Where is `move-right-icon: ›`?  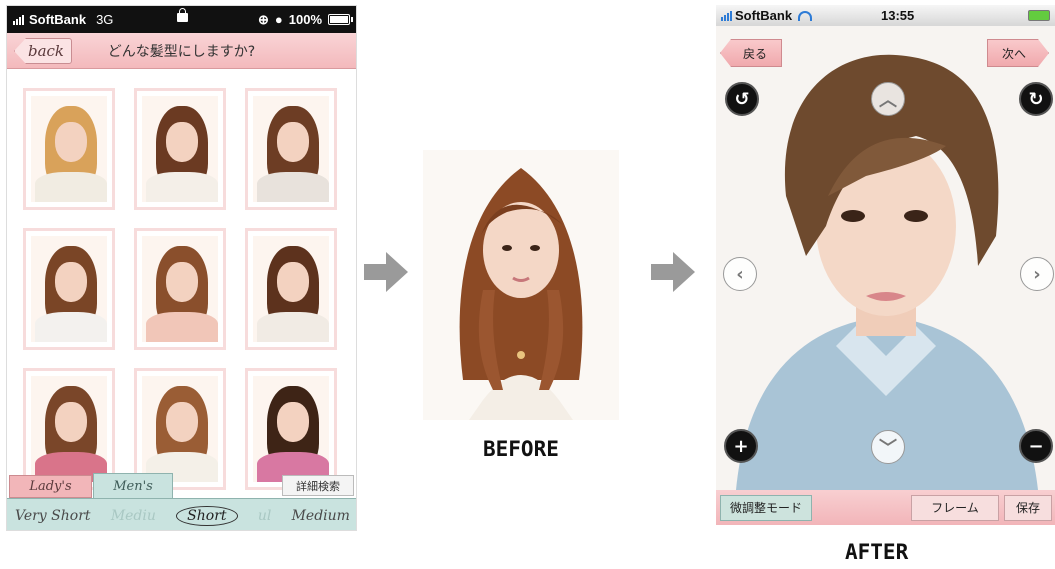
move-right-icon: › is located at coordinates (1037, 274).